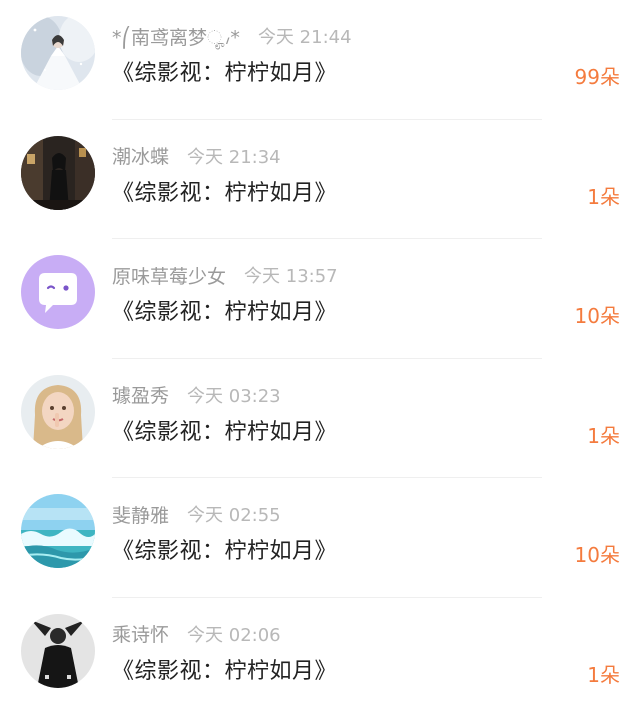  Describe the element at coordinates (140, 633) in the screenshot. I see `username: 乘诗怀` at that location.